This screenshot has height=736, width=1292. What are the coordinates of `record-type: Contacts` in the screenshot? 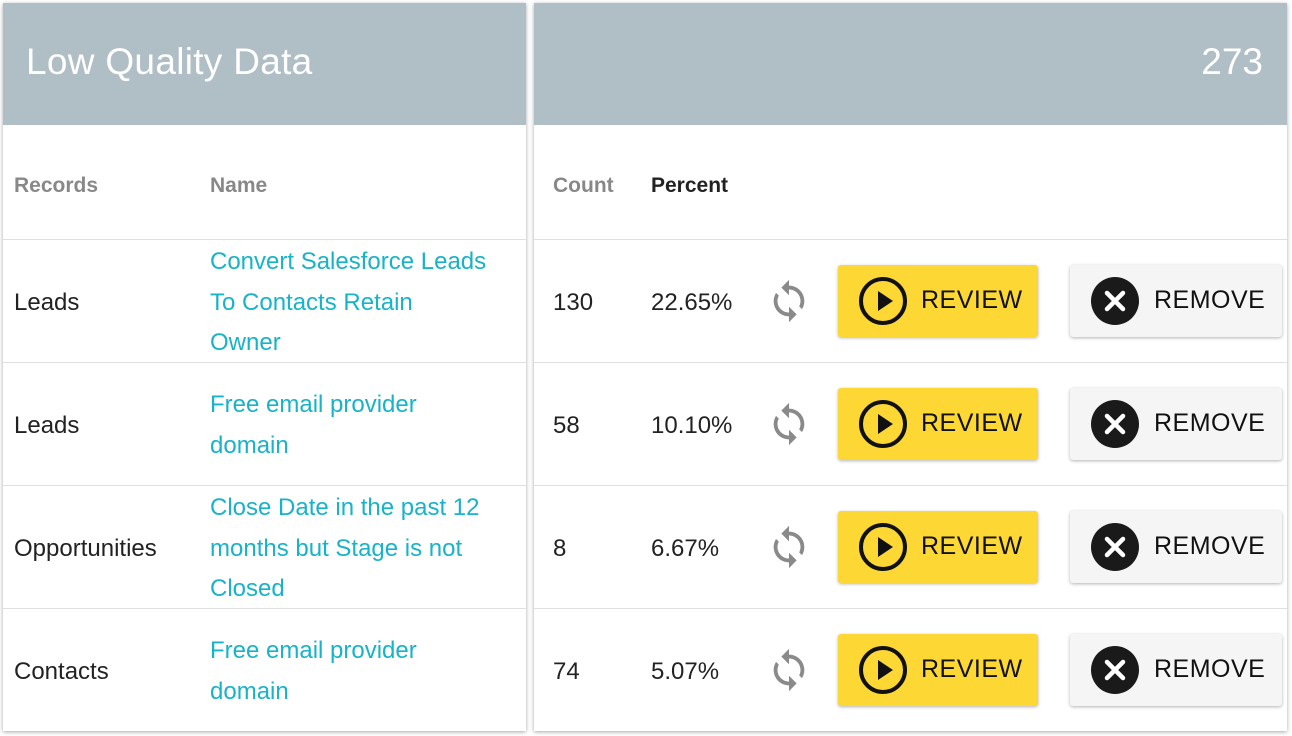 It's located at (61, 671).